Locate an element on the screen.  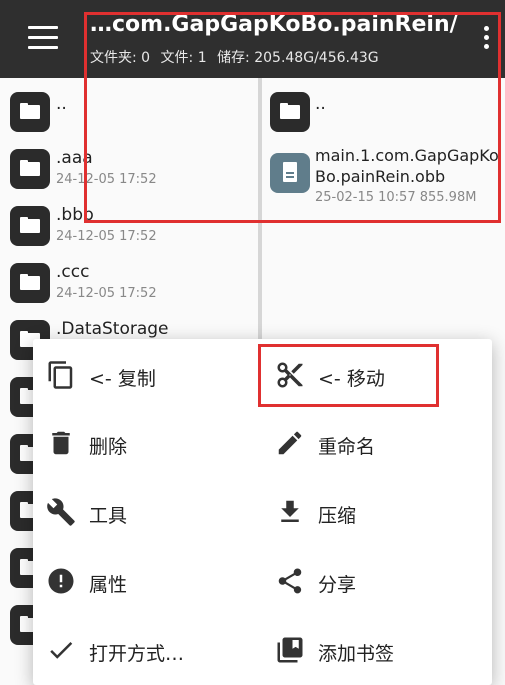
menu-item-label: <- 移动 is located at coordinates (351, 379).